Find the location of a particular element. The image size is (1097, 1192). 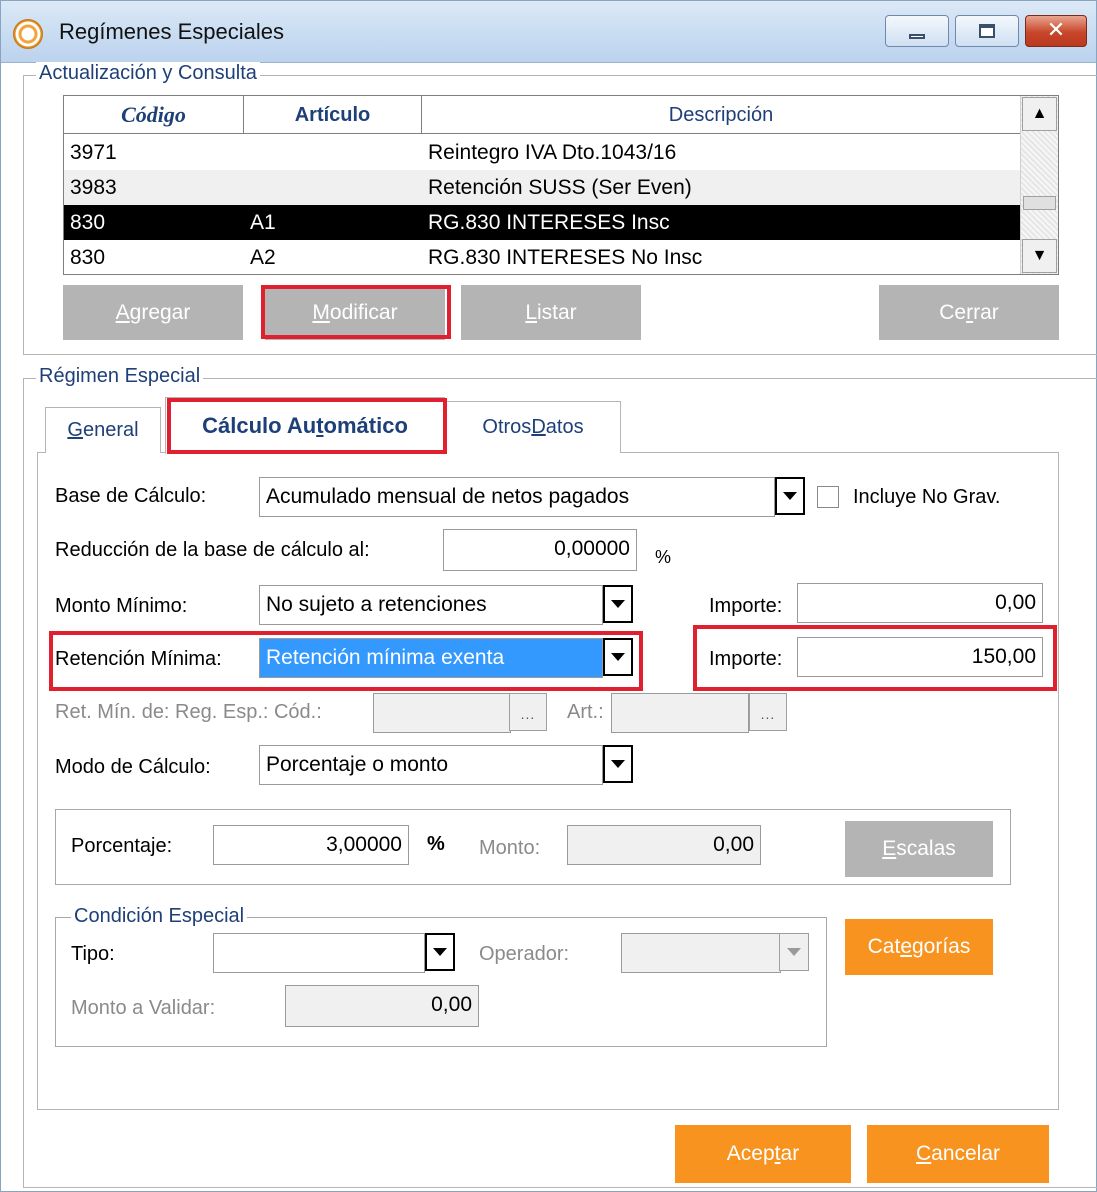

importe-highlight is located at coordinates (875, 658).